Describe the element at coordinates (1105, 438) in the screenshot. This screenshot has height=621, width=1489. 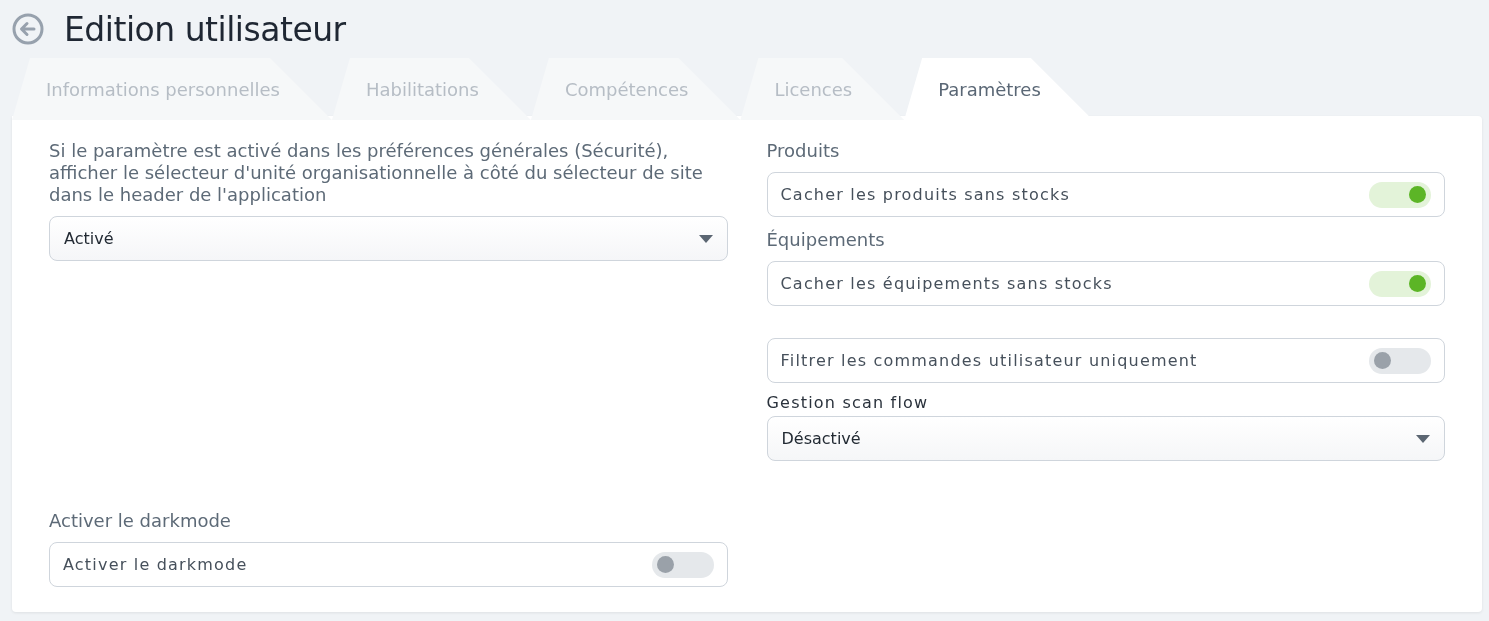
I see `dropdown-field: Désactivé` at that location.